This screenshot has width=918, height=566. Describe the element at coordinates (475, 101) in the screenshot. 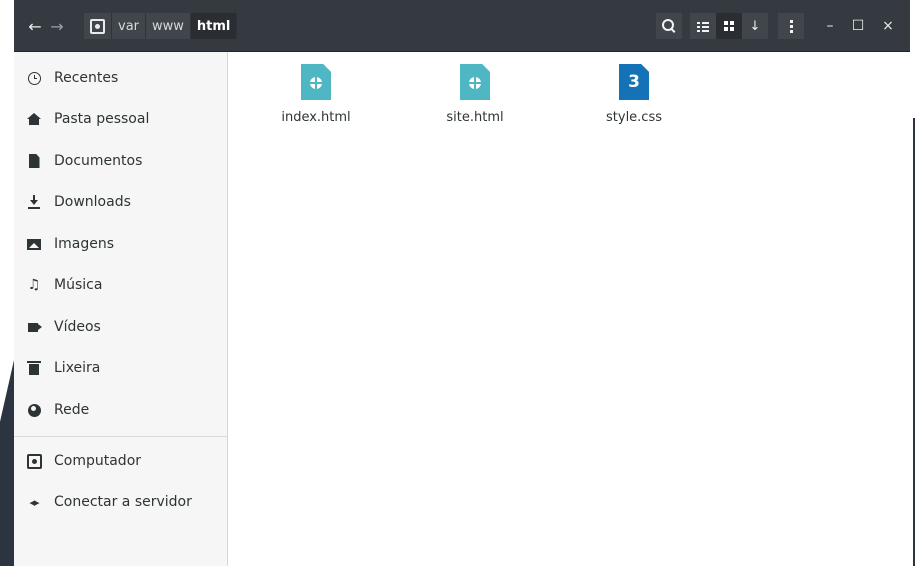

I see `file-item-site-html: site.html` at that location.